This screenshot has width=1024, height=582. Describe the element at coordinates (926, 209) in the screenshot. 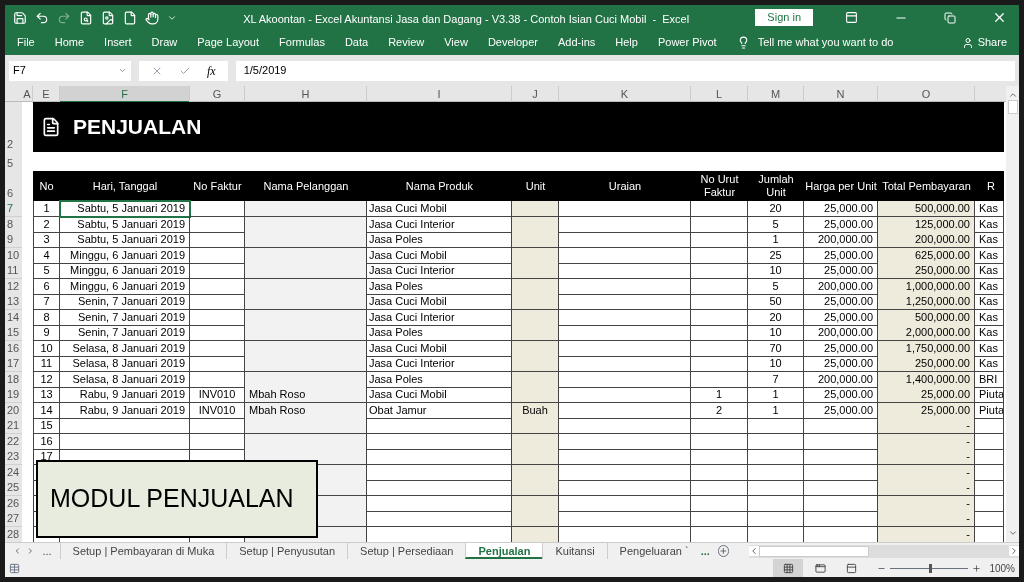

I see `table-cell: 500,000.00` at that location.